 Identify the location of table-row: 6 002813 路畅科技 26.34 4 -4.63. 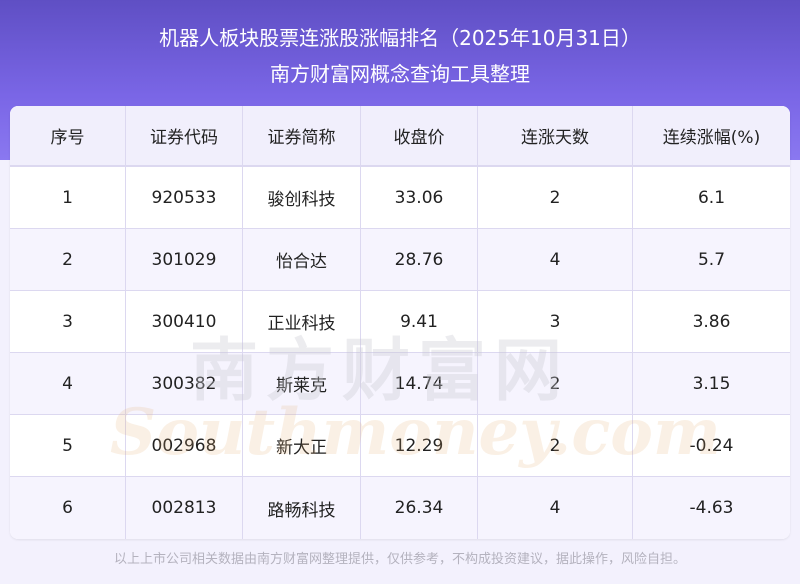
(400, 508).